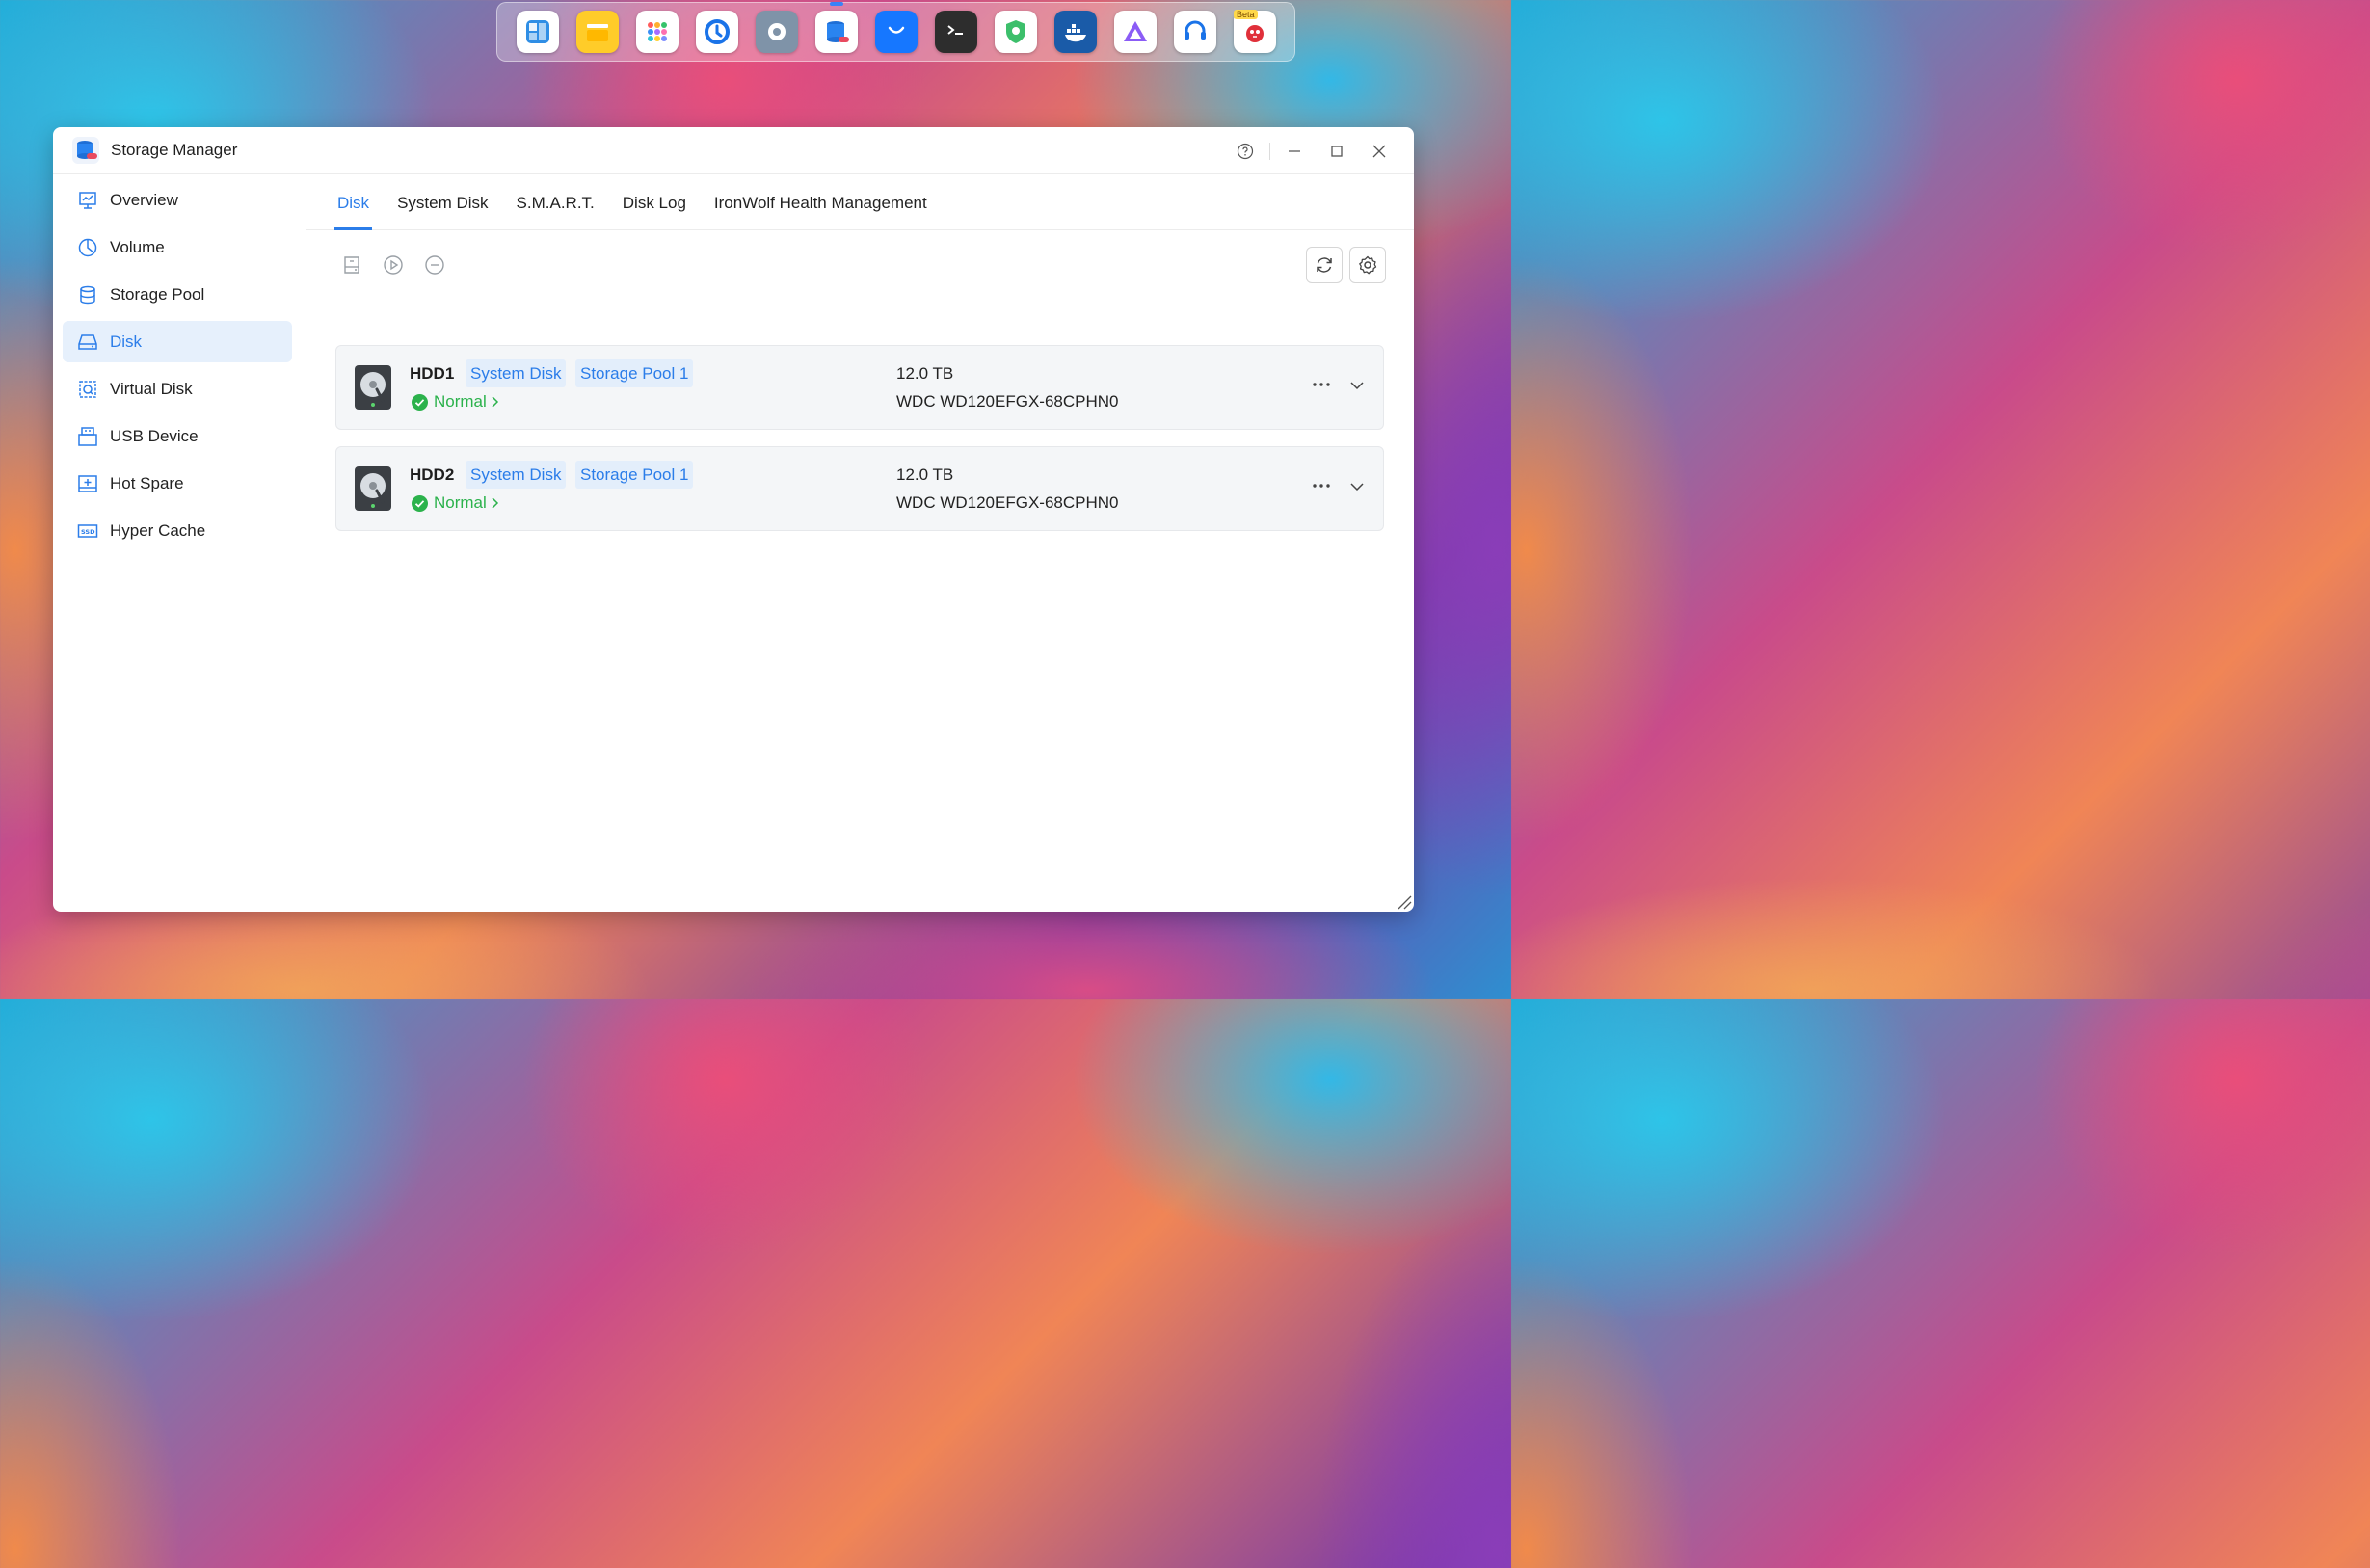 Image resolution: width=2370 pixels, height=1568 pixels. Describe the element at coordinates (655, 212) in the screenshot. I see `tab-disk-log: Disk Log` at that location.